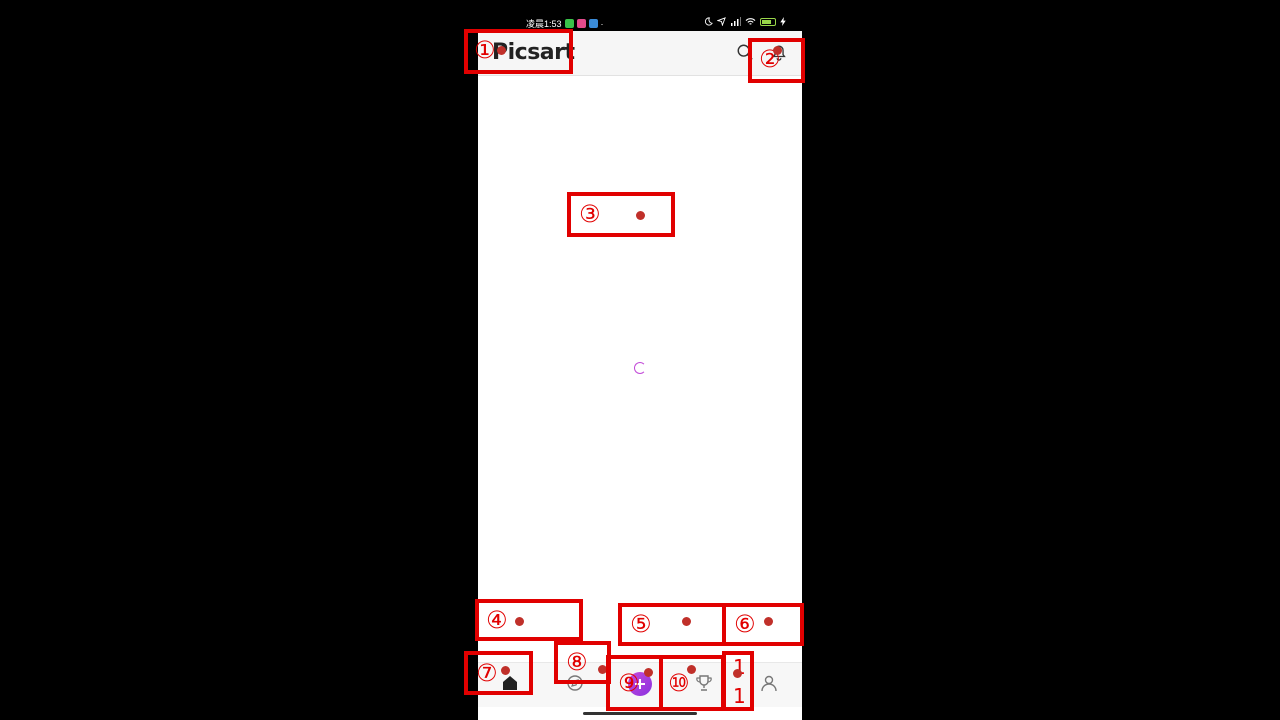 This screenshot has height=720, width=1280. I want to click on location-icon, so click(721, 21).